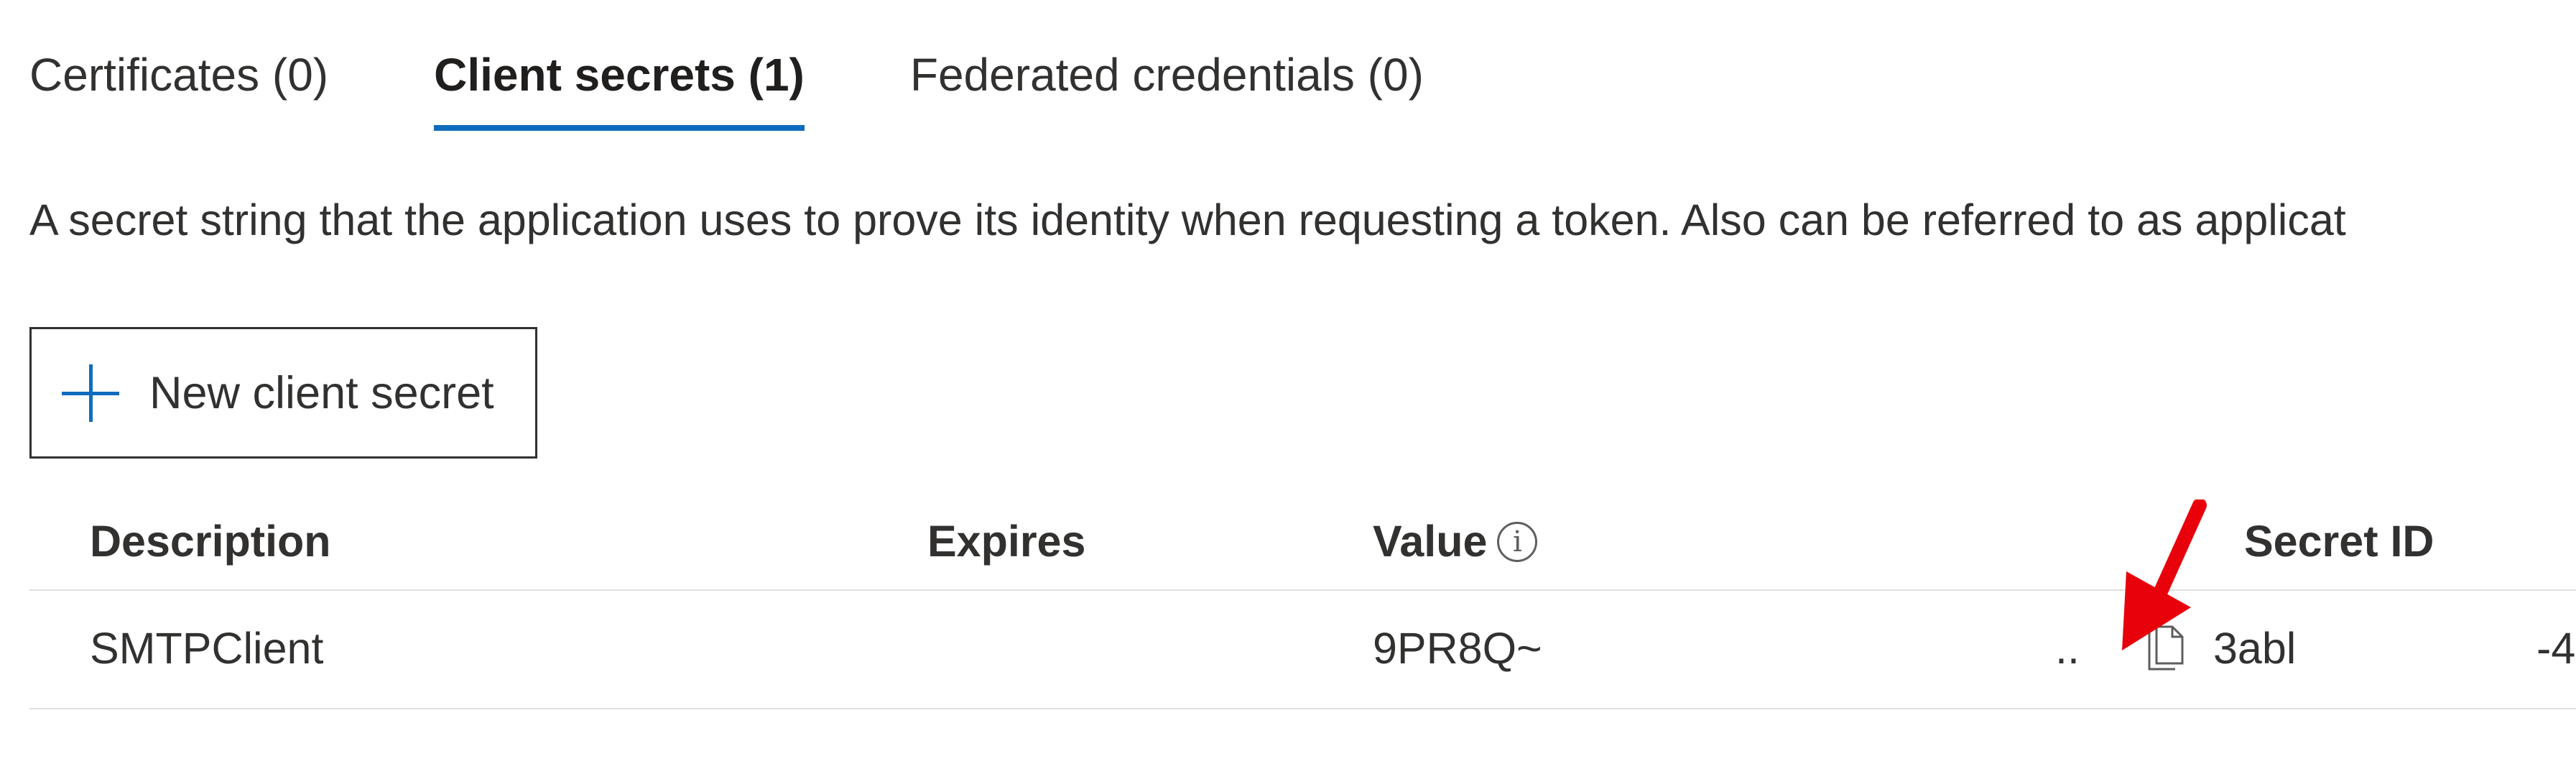 Image resolution: width=2576 pixels, height=764 pixels. Describe the element at coordinates (2255, 648) in the screenshot. I see `secret-id: 3abl` at that location.